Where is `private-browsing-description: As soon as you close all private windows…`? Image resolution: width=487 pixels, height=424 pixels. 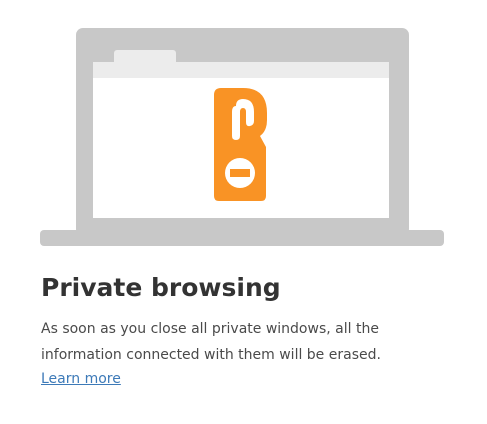
private-browsing-description: As soon as you close all private windows… is located at coordinates (211, 342).